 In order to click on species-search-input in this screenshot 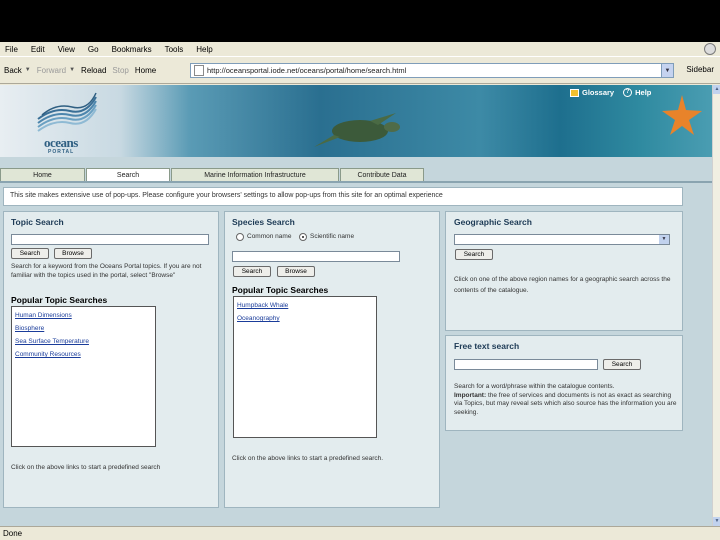, I will do `click(316, 256)`.